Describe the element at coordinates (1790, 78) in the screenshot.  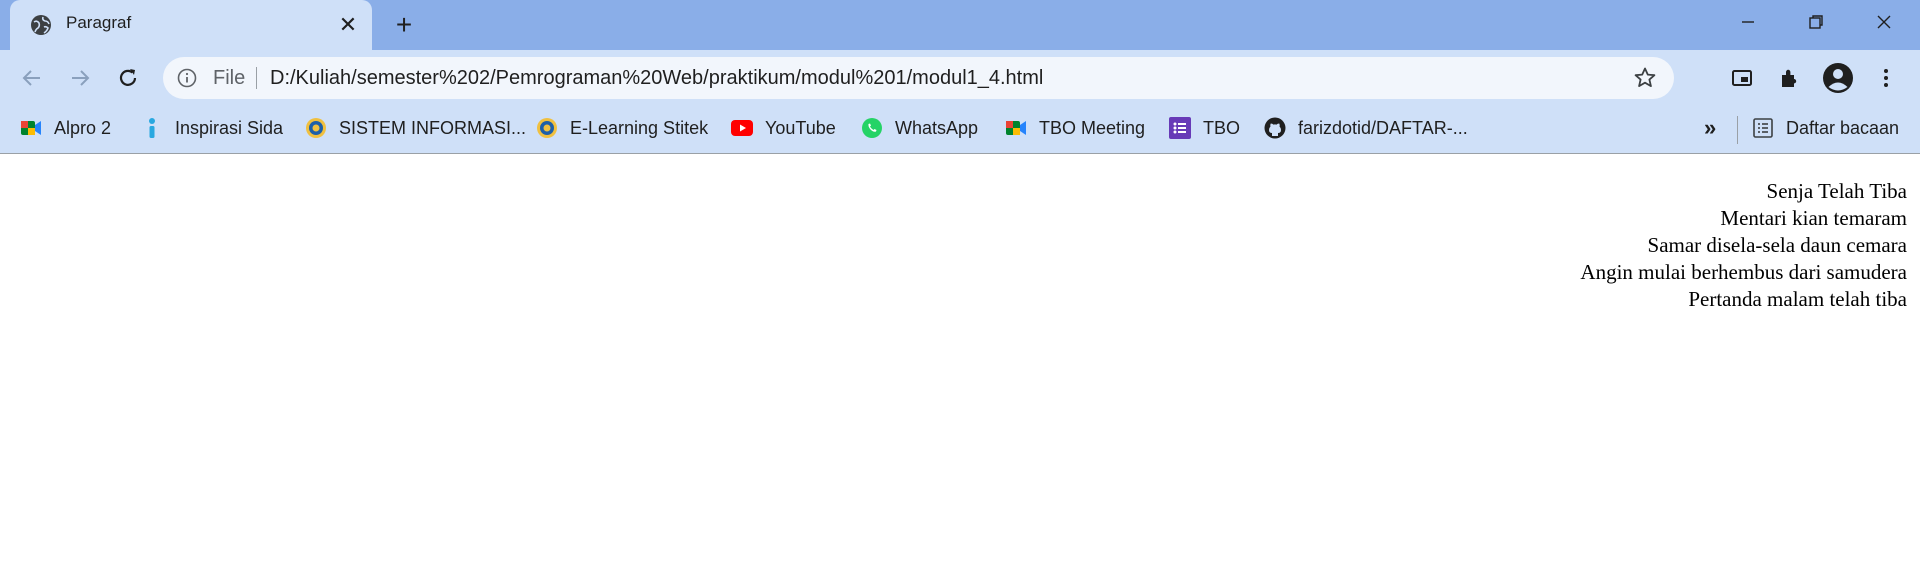
I see `extensions-icon` at that location.